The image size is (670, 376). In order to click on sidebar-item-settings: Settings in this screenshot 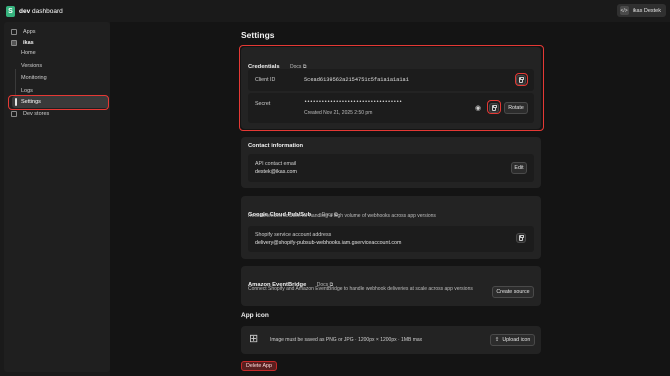, I will do `click(60, 102)`.